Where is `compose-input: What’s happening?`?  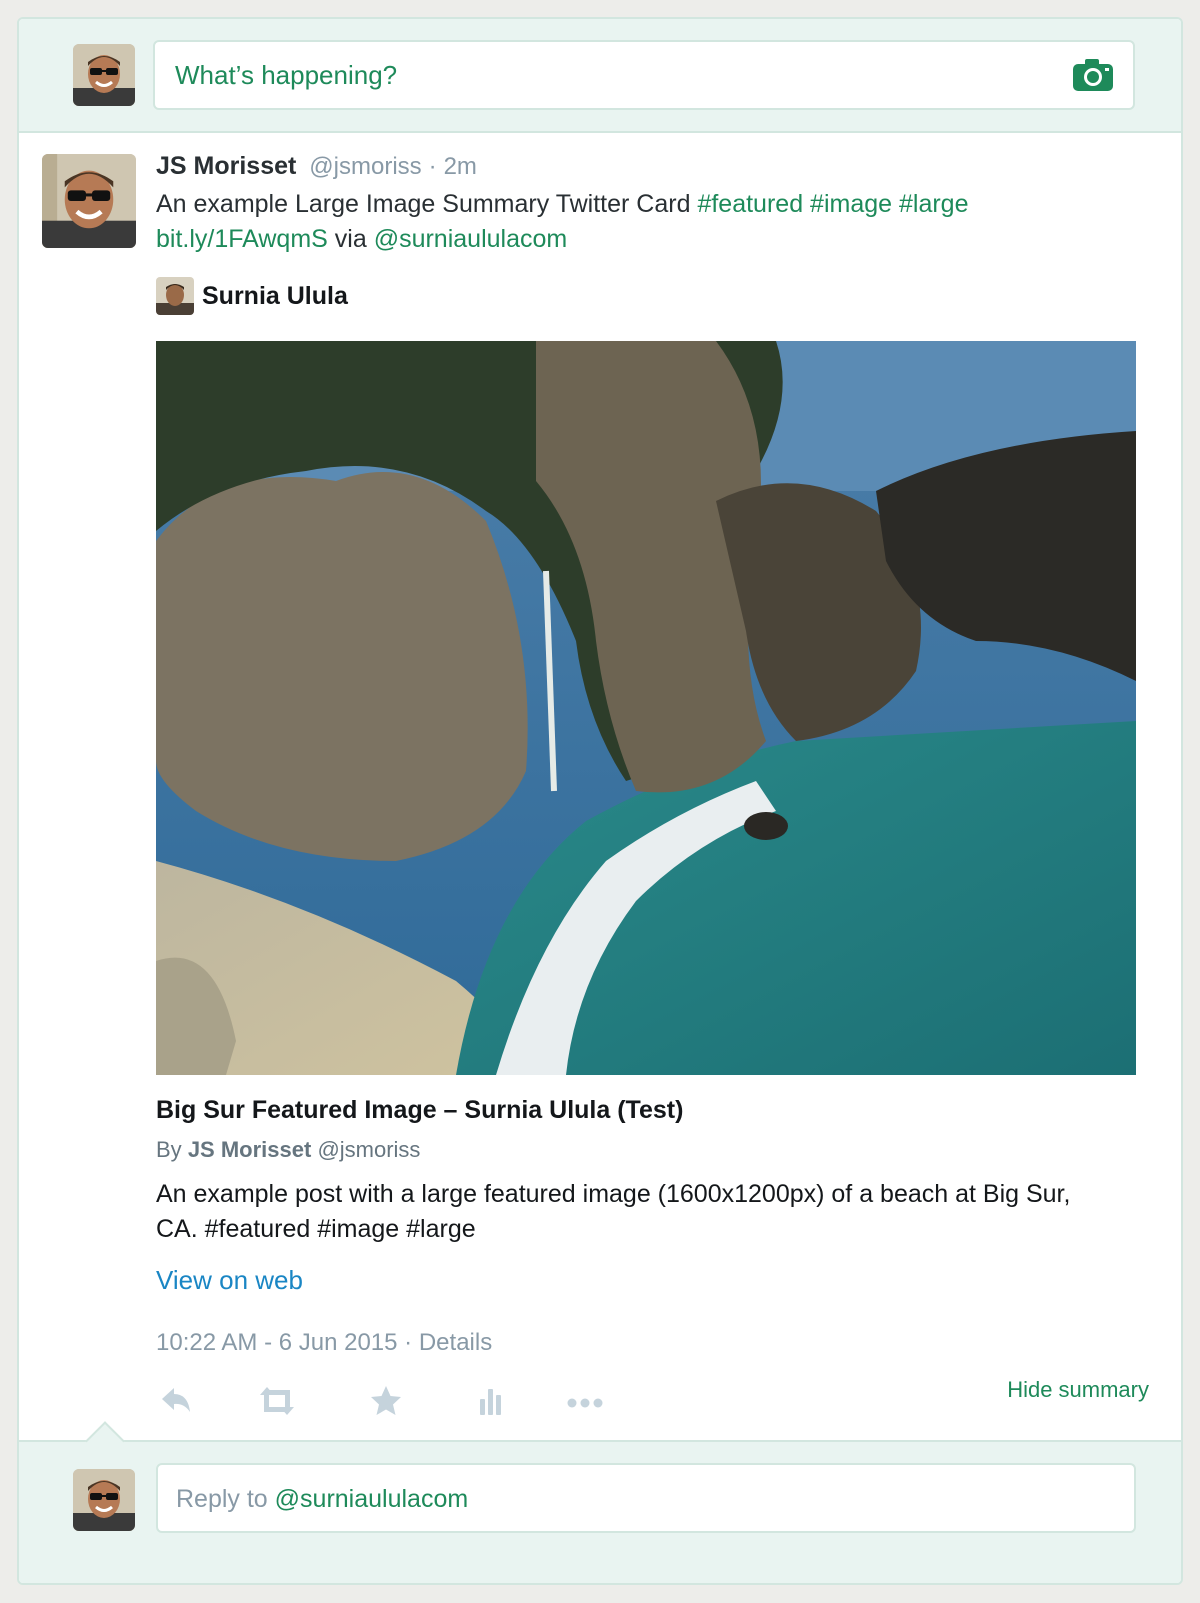
compose-input: What’s happening? is located at coordinates (644, 75).